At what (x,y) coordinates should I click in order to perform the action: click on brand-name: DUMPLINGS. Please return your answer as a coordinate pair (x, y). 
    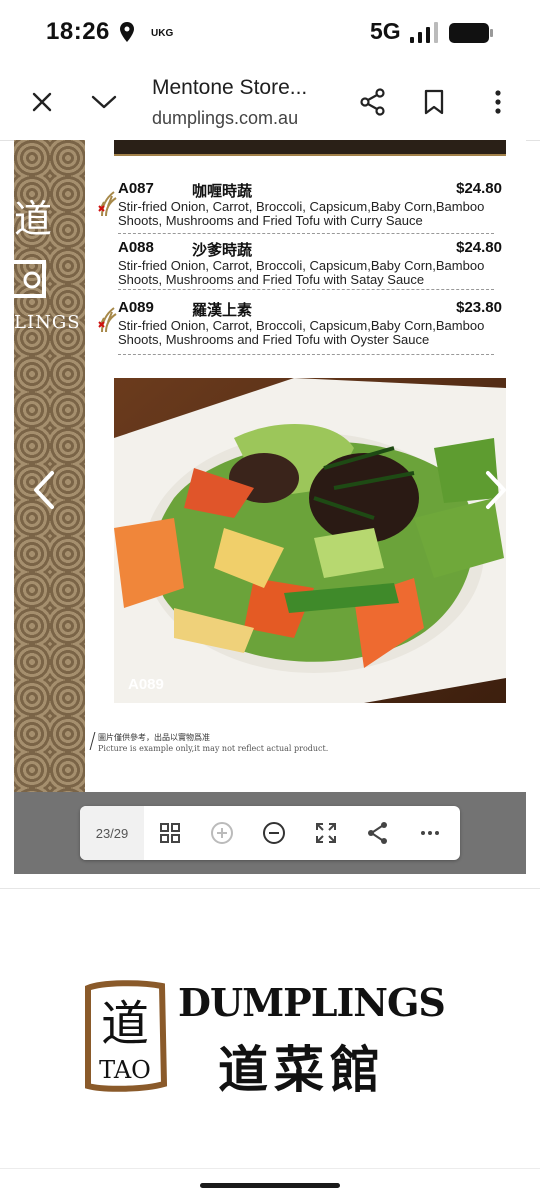
    Looking at the image, I should click on (312, 1002).